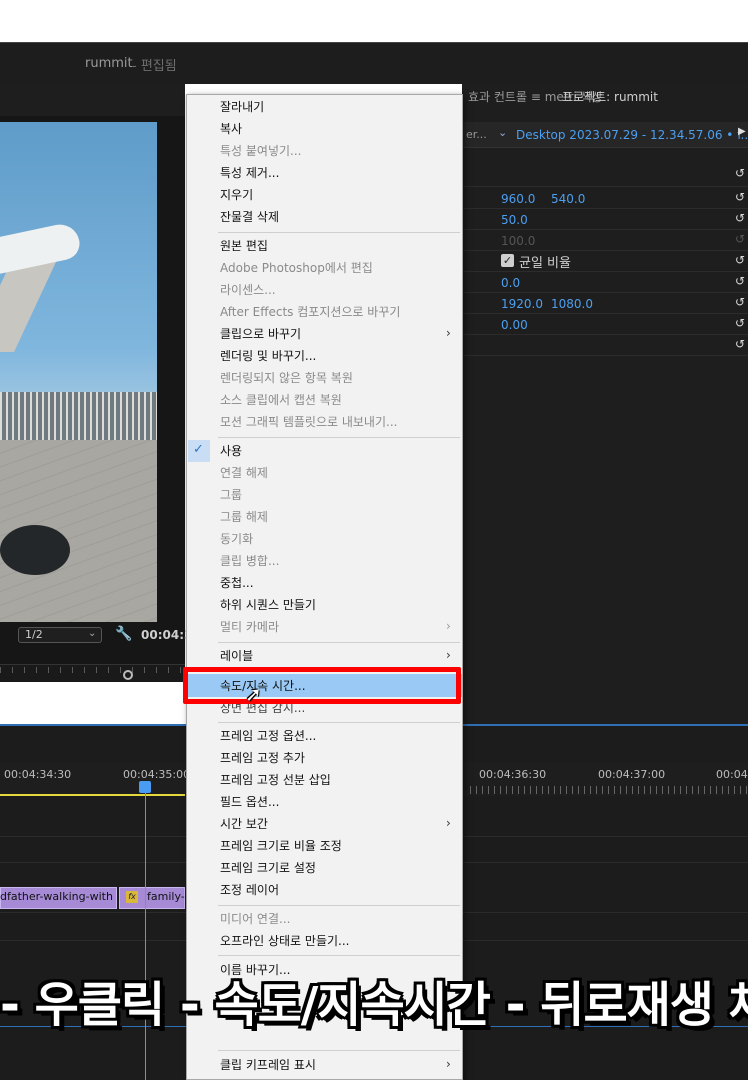 This screenshot has width=748, height=1080. I want to click on video-railing, so click(78, 416).